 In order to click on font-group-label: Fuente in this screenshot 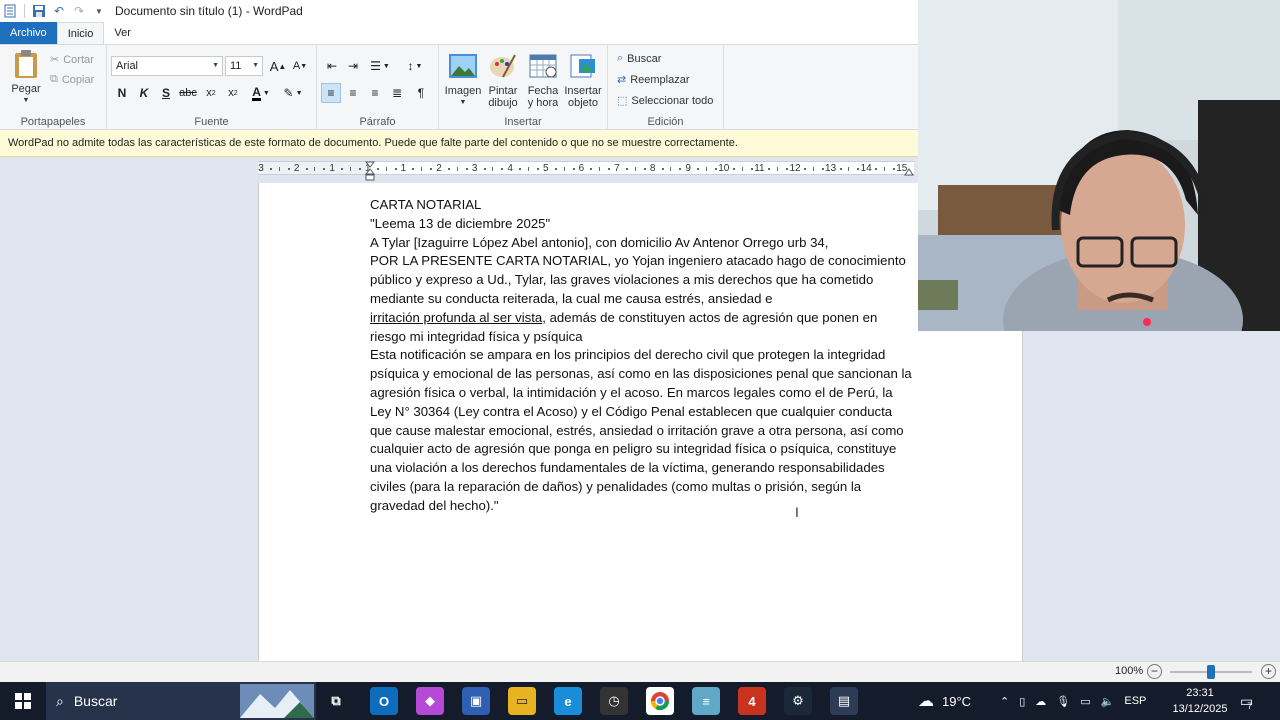, I will do `click(211, 122)`.